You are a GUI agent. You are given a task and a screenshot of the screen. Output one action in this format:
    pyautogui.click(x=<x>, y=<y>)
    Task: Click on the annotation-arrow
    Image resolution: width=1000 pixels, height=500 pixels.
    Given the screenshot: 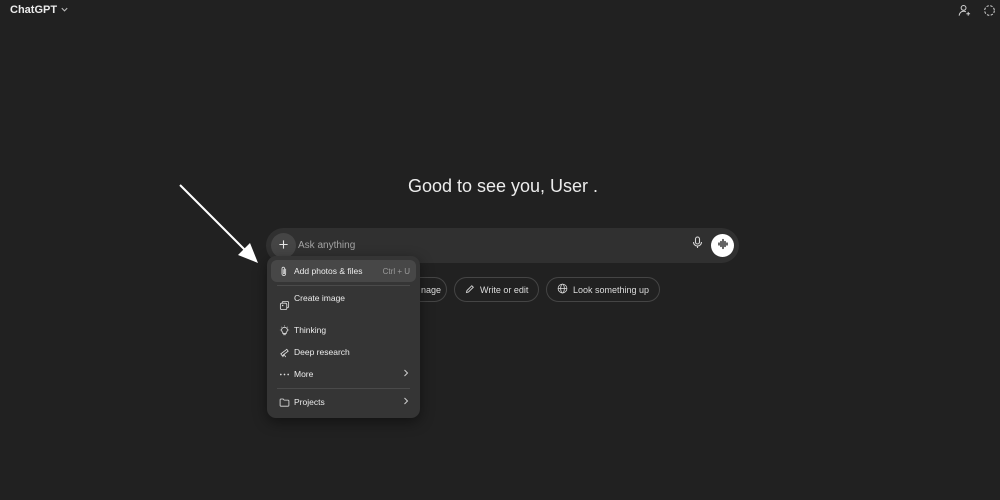 What is the action you would take?
    pyautogui.click(x=218, y=223)
    